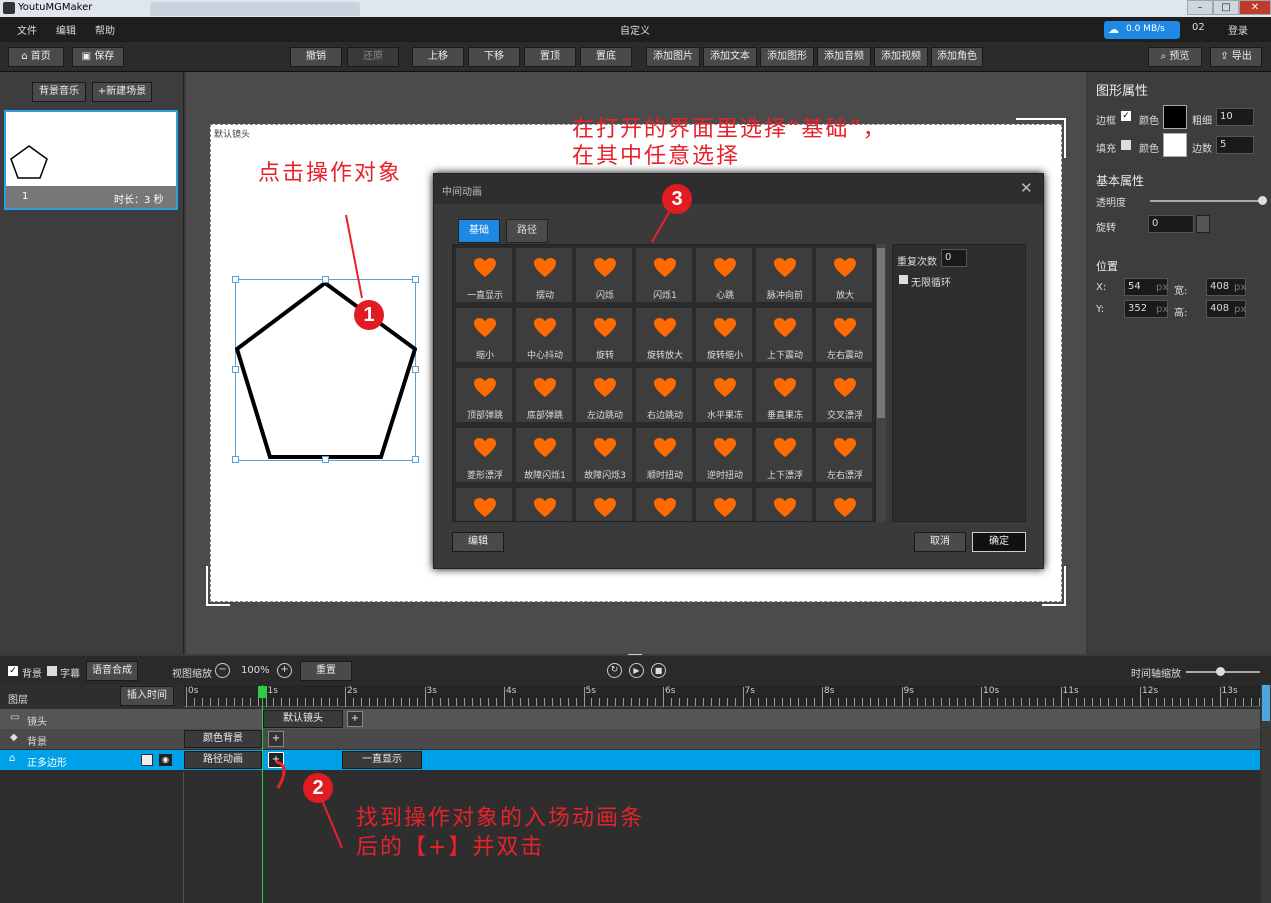  I want to click on infinite-checkbox, so click(903, 279).